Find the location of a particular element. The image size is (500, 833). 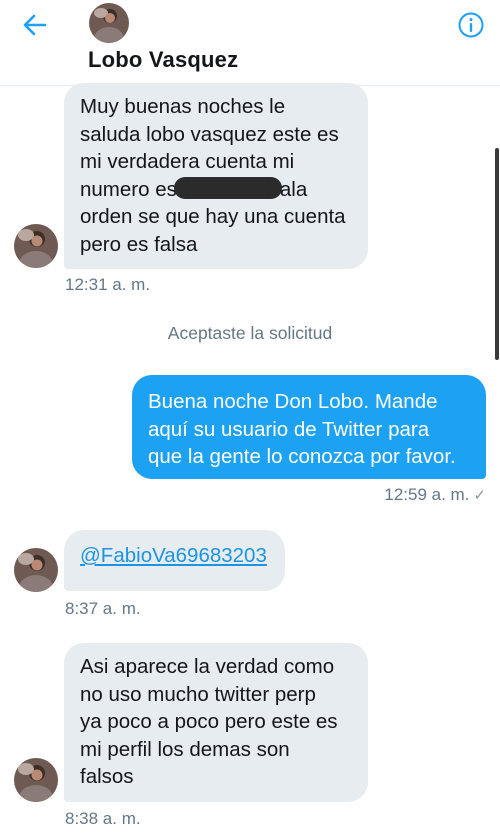

message-line: numero es ala is located at coordinates (216, 190).